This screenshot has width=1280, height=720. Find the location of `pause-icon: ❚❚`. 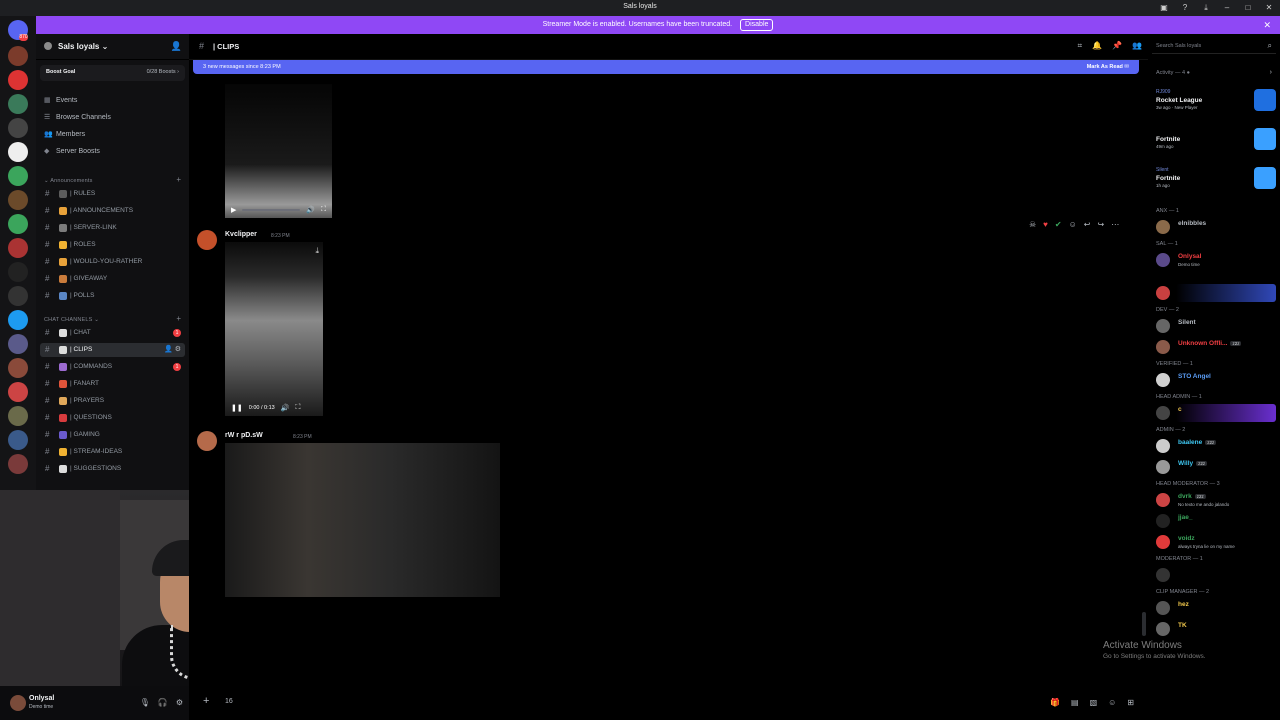

pause-icon: ❚❚ is located at coordinates (237, 408).